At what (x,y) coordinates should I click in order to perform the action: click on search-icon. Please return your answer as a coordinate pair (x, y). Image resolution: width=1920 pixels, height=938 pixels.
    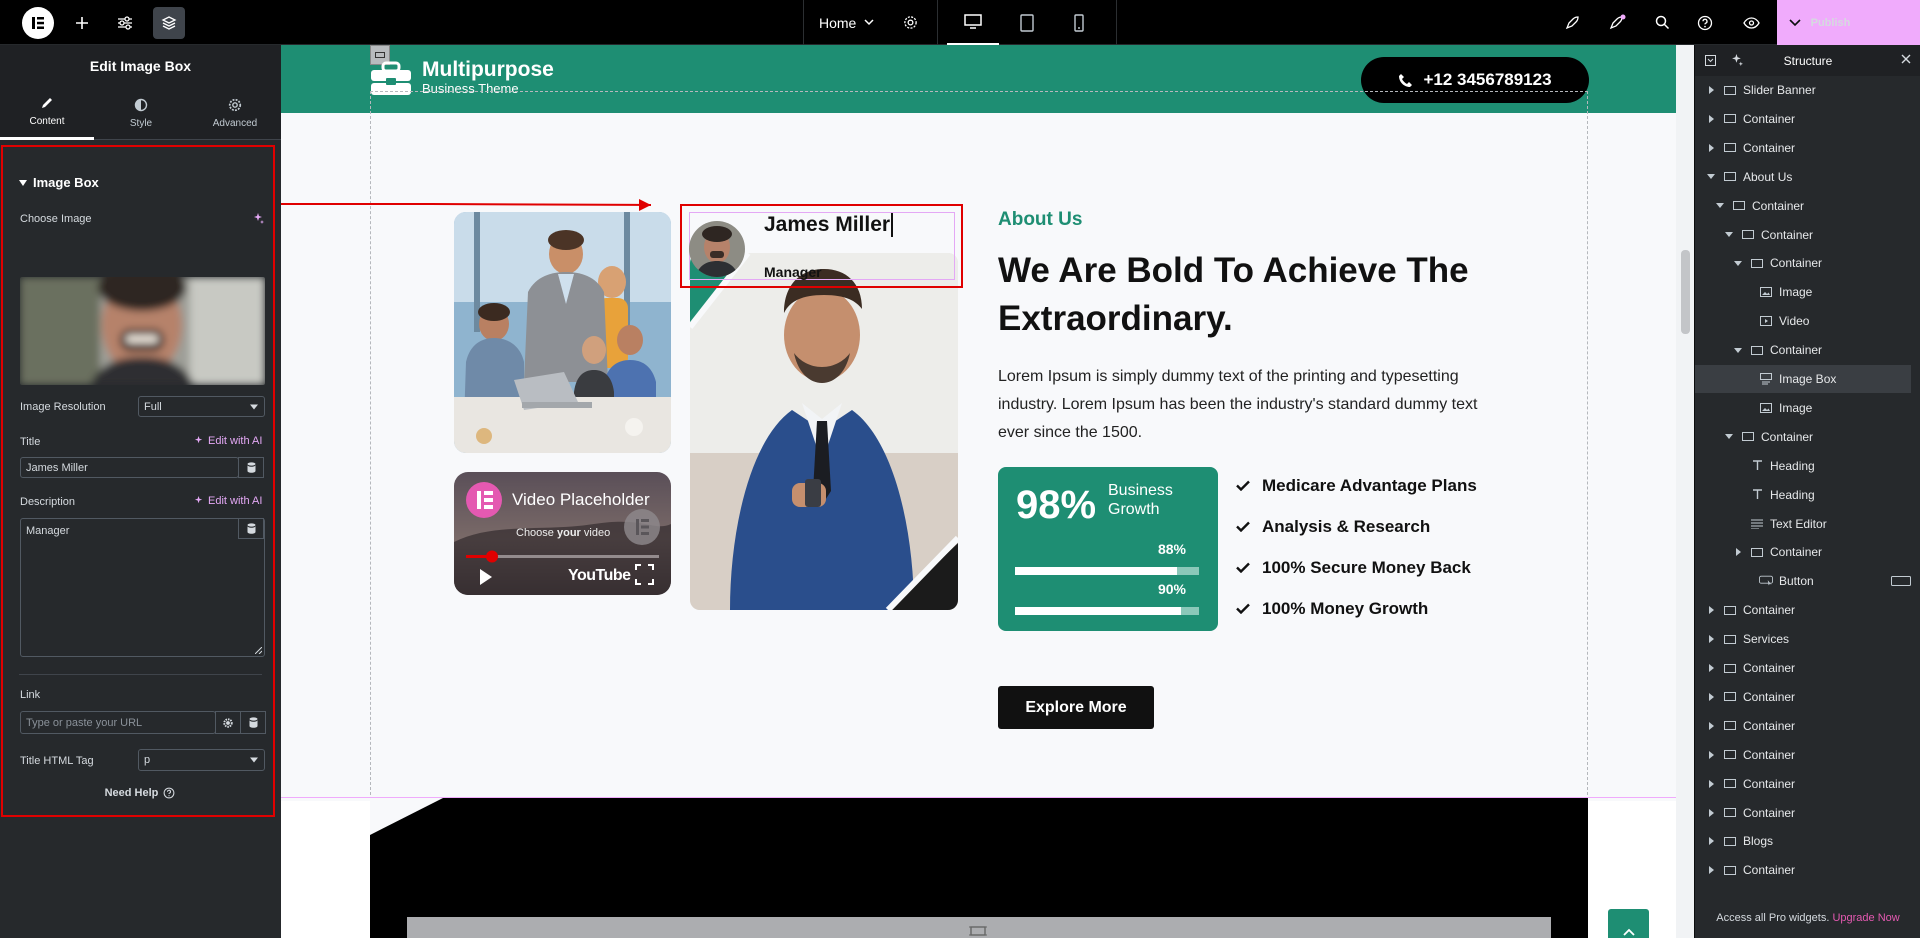
    Looking at the image, I should click on (1662, 22).